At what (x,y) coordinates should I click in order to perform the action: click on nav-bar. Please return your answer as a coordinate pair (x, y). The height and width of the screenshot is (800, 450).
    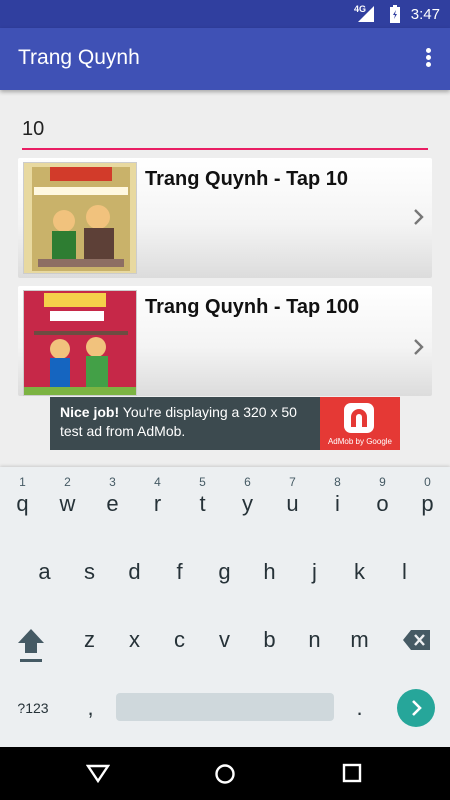
    Looking at the image, I should click on (225, 773).